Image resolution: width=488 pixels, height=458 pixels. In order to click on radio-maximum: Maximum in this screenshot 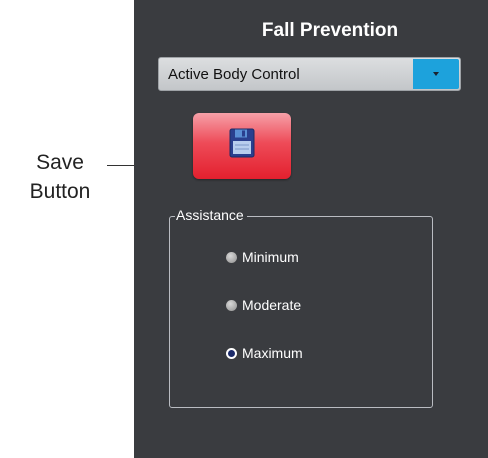, I will do `click(264, 353)`.